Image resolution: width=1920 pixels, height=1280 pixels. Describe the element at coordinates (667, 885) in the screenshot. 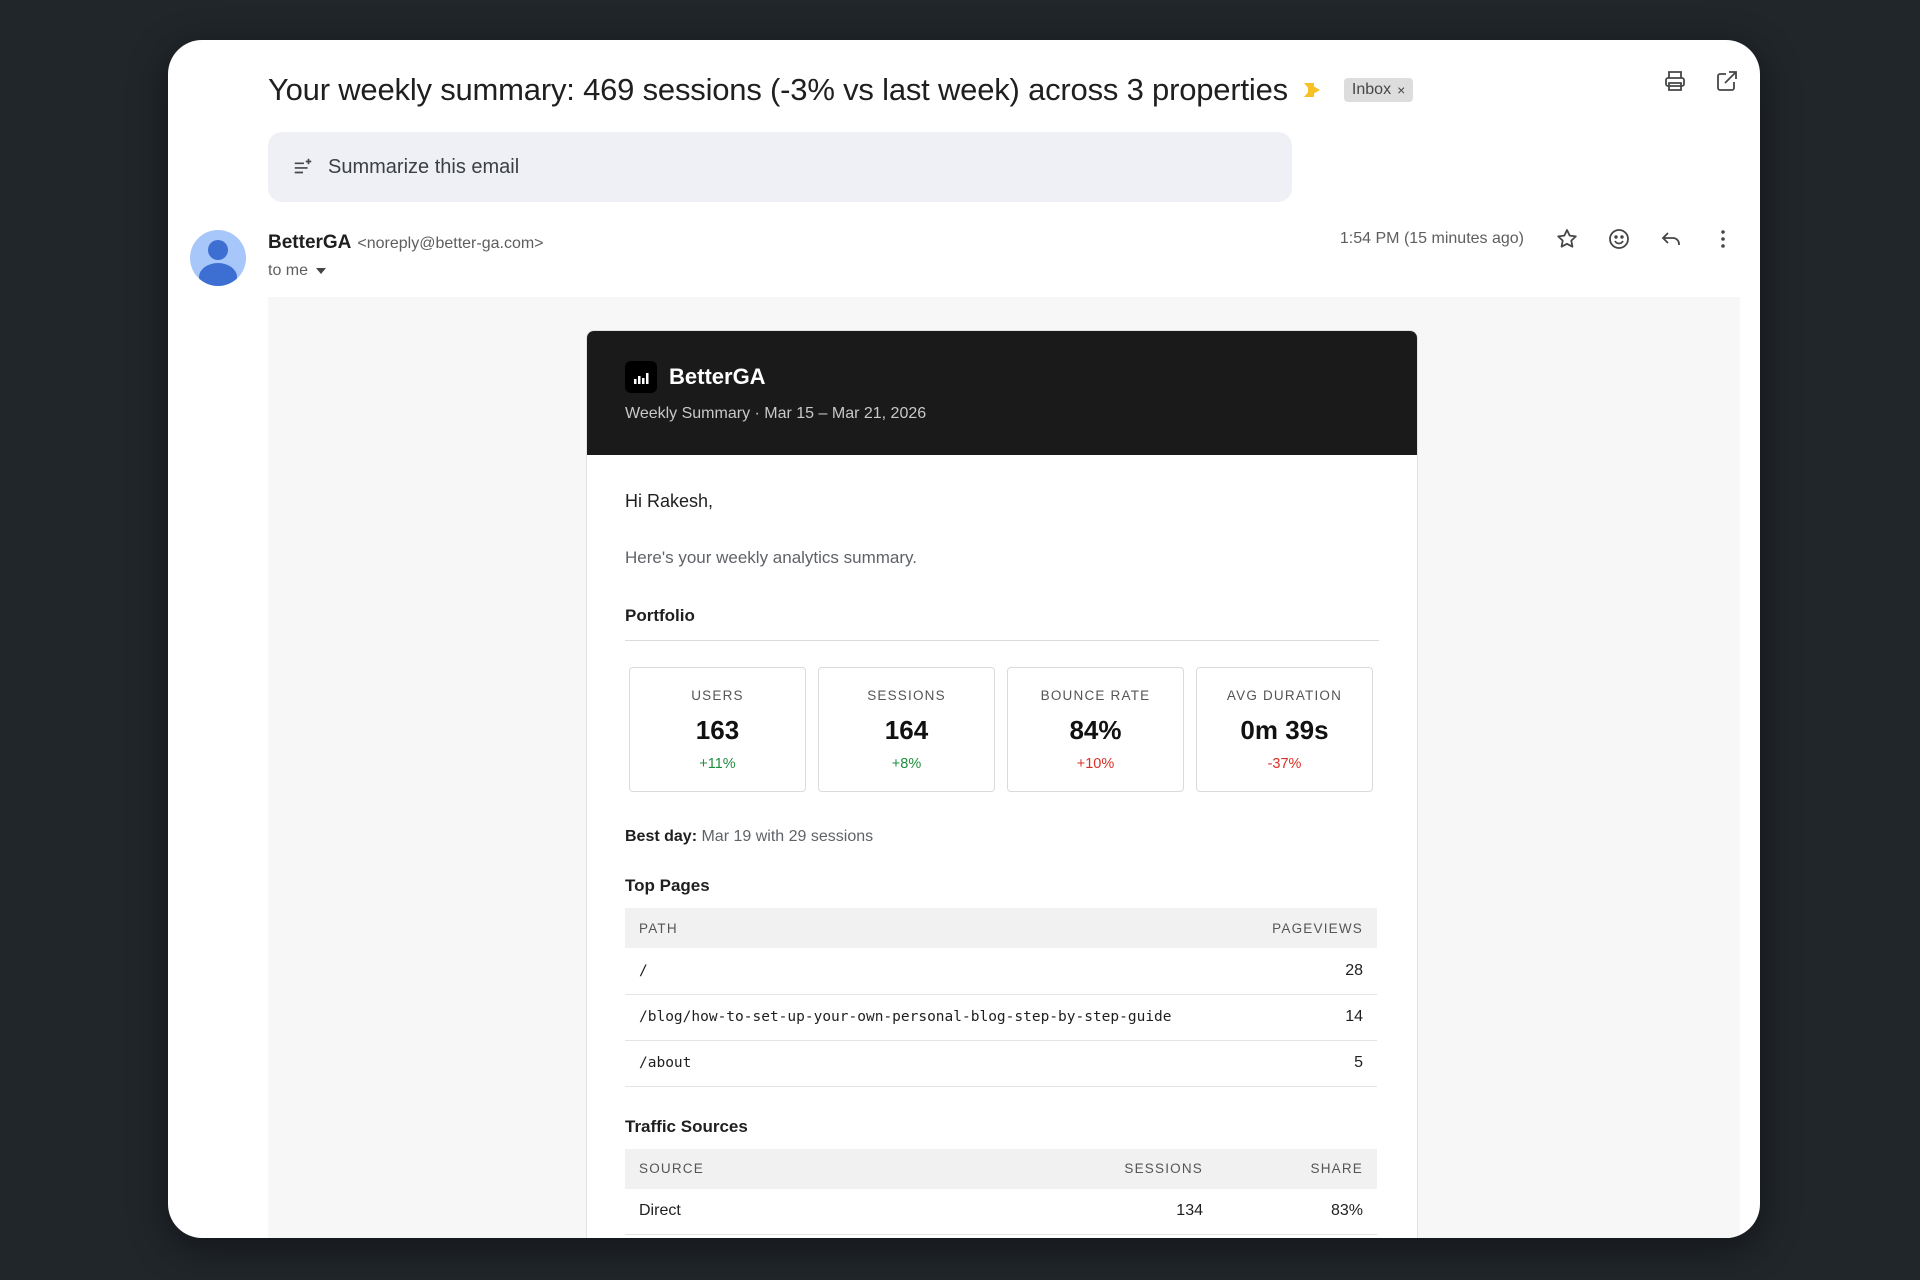

I see `top-pages-heading: Top Pages` at that location.